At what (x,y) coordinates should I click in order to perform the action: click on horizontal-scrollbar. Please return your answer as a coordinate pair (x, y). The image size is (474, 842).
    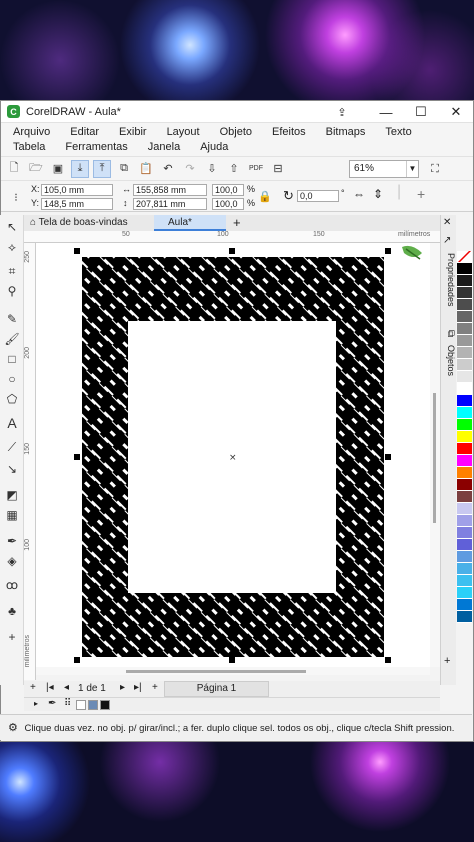
    Looking at the image, I should click on (233, 671).